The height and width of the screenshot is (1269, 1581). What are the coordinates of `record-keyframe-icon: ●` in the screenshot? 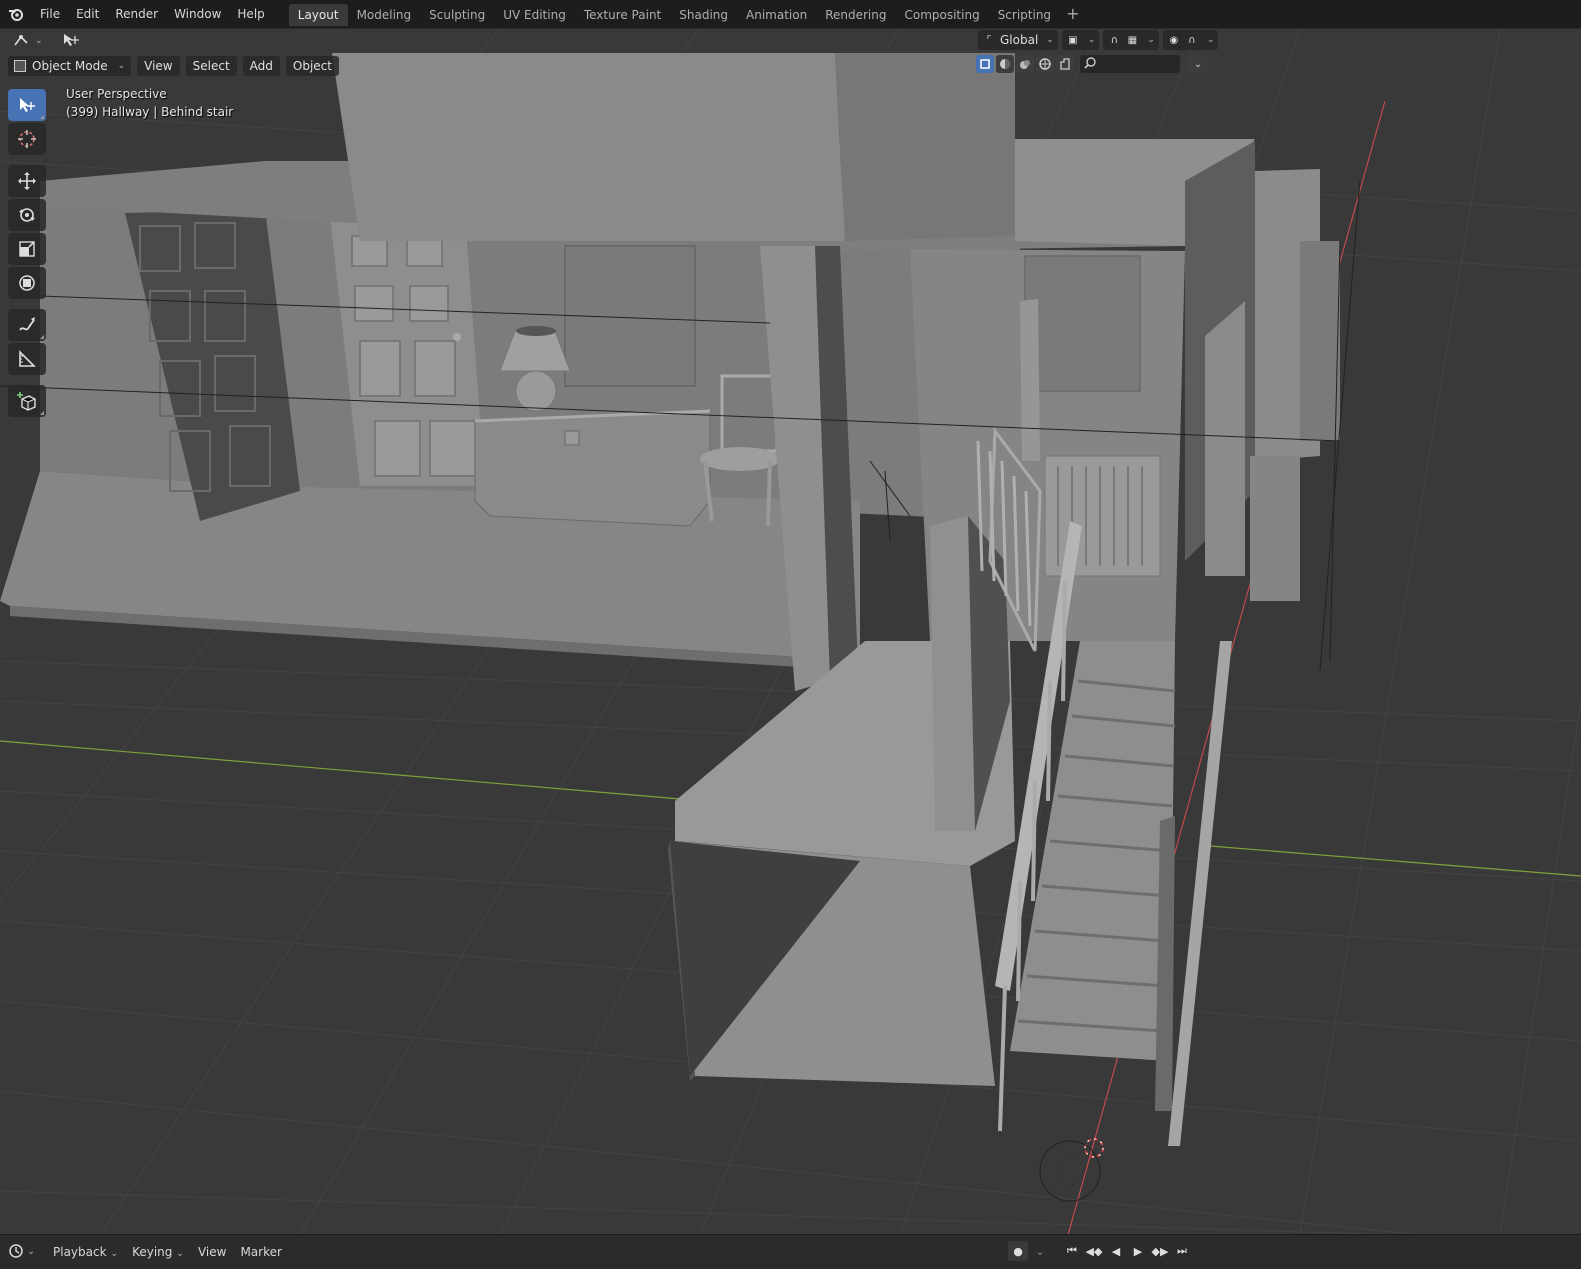 It's located at (1018, 1251).